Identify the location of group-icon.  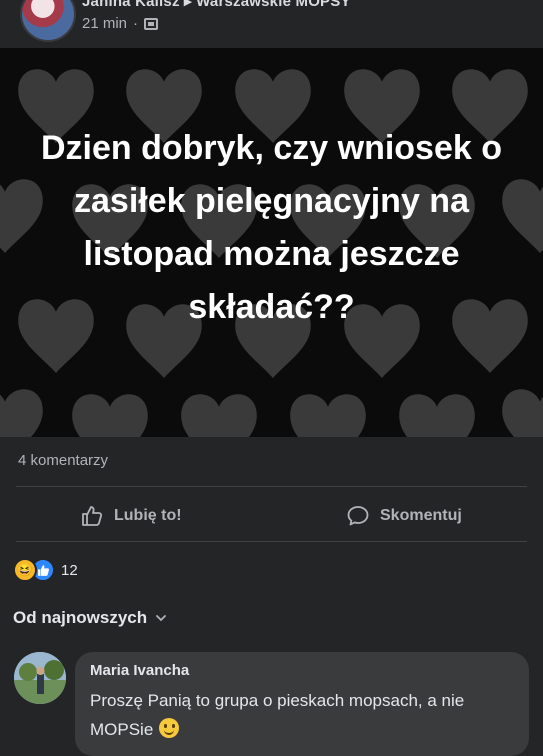
(151, 23).